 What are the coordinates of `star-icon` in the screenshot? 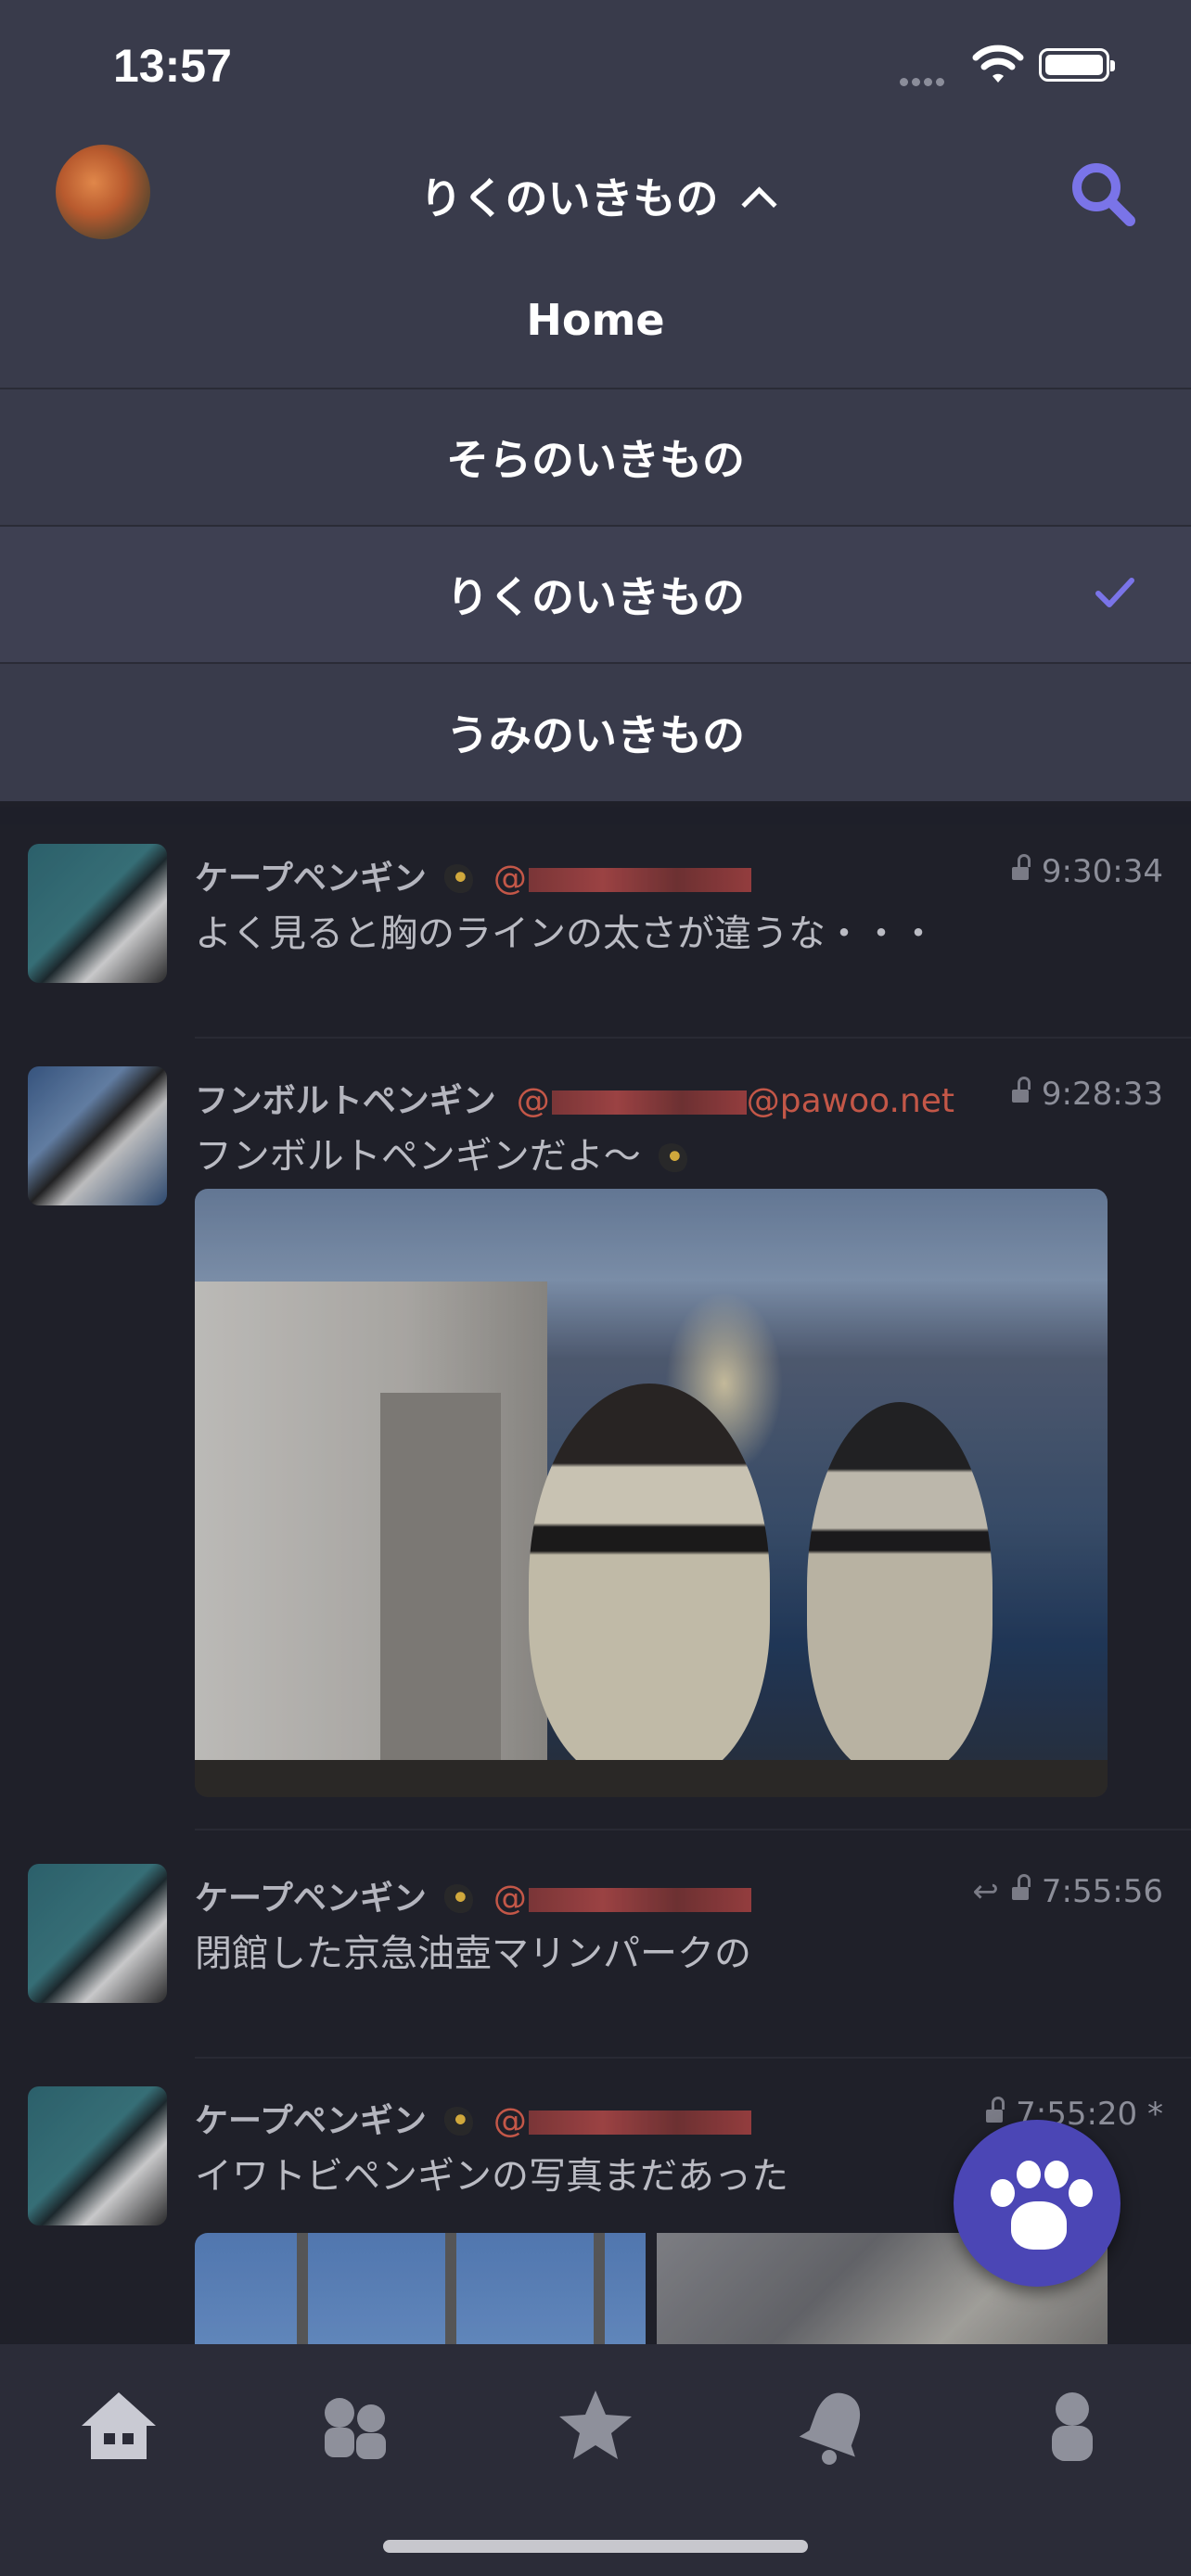 It's located at (595, 2425).